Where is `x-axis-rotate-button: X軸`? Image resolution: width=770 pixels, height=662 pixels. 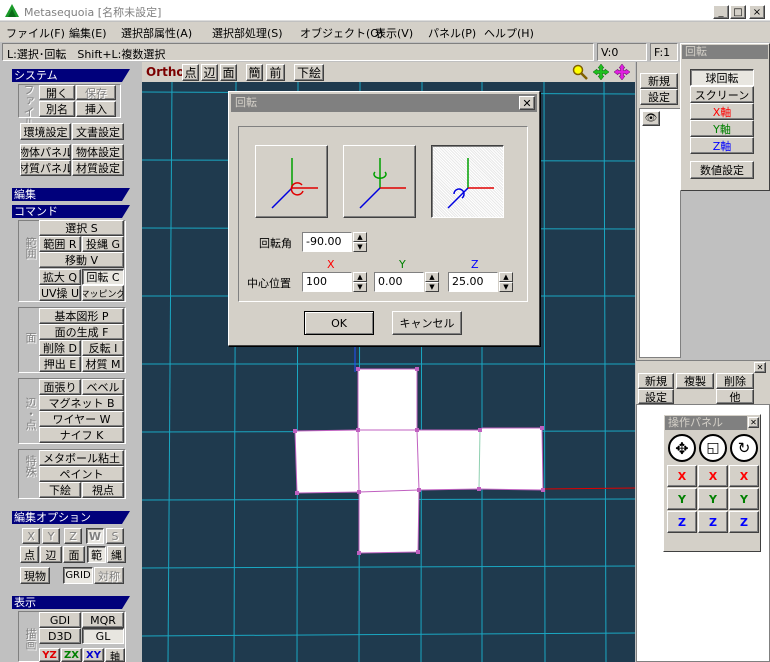 x-axis-rotate-button: X軸 is located at coordinates (722, 111).